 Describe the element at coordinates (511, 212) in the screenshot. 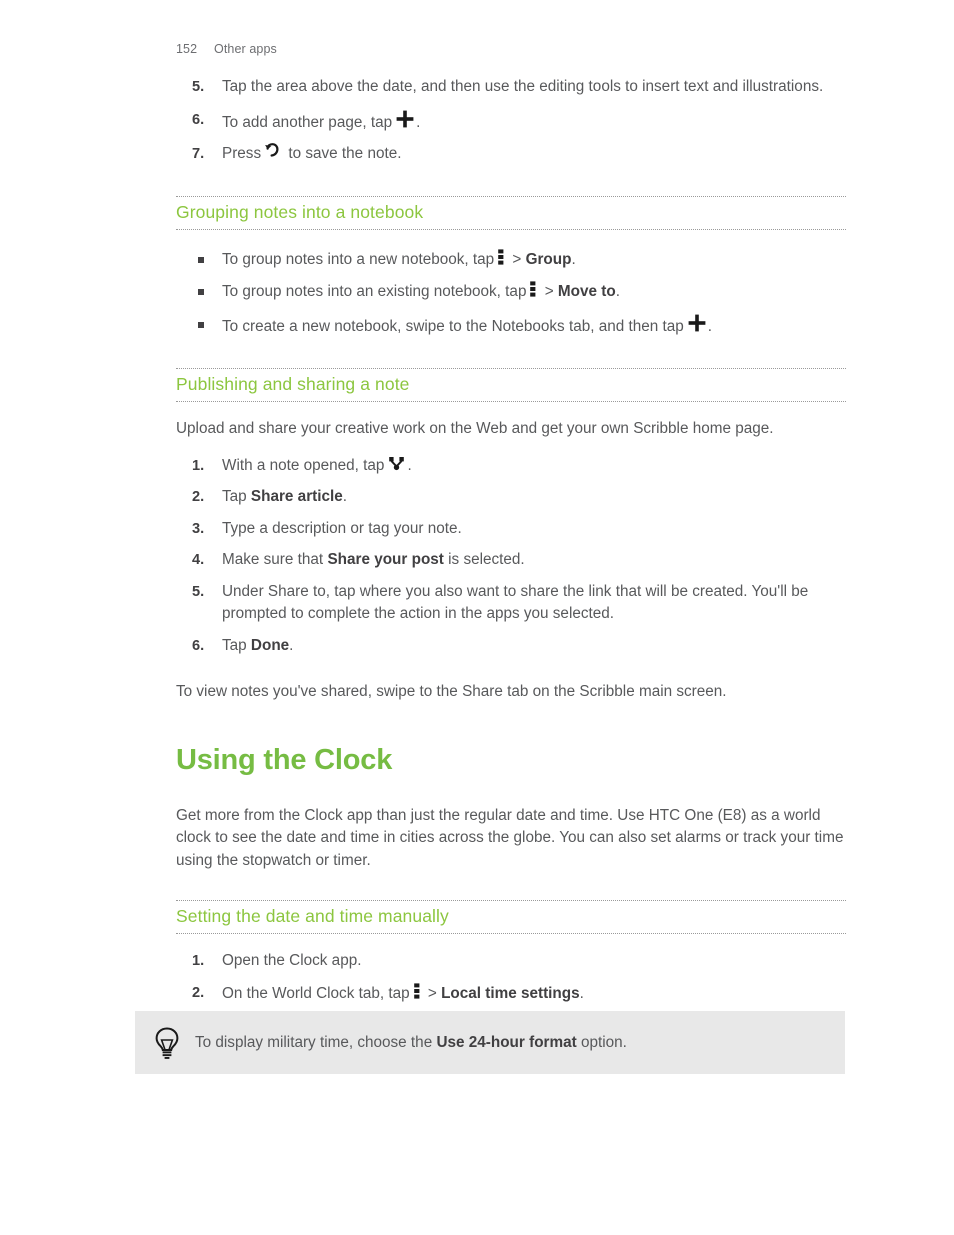

I see `section-heading-grouping: Grouping notes into a notebook` at that location.